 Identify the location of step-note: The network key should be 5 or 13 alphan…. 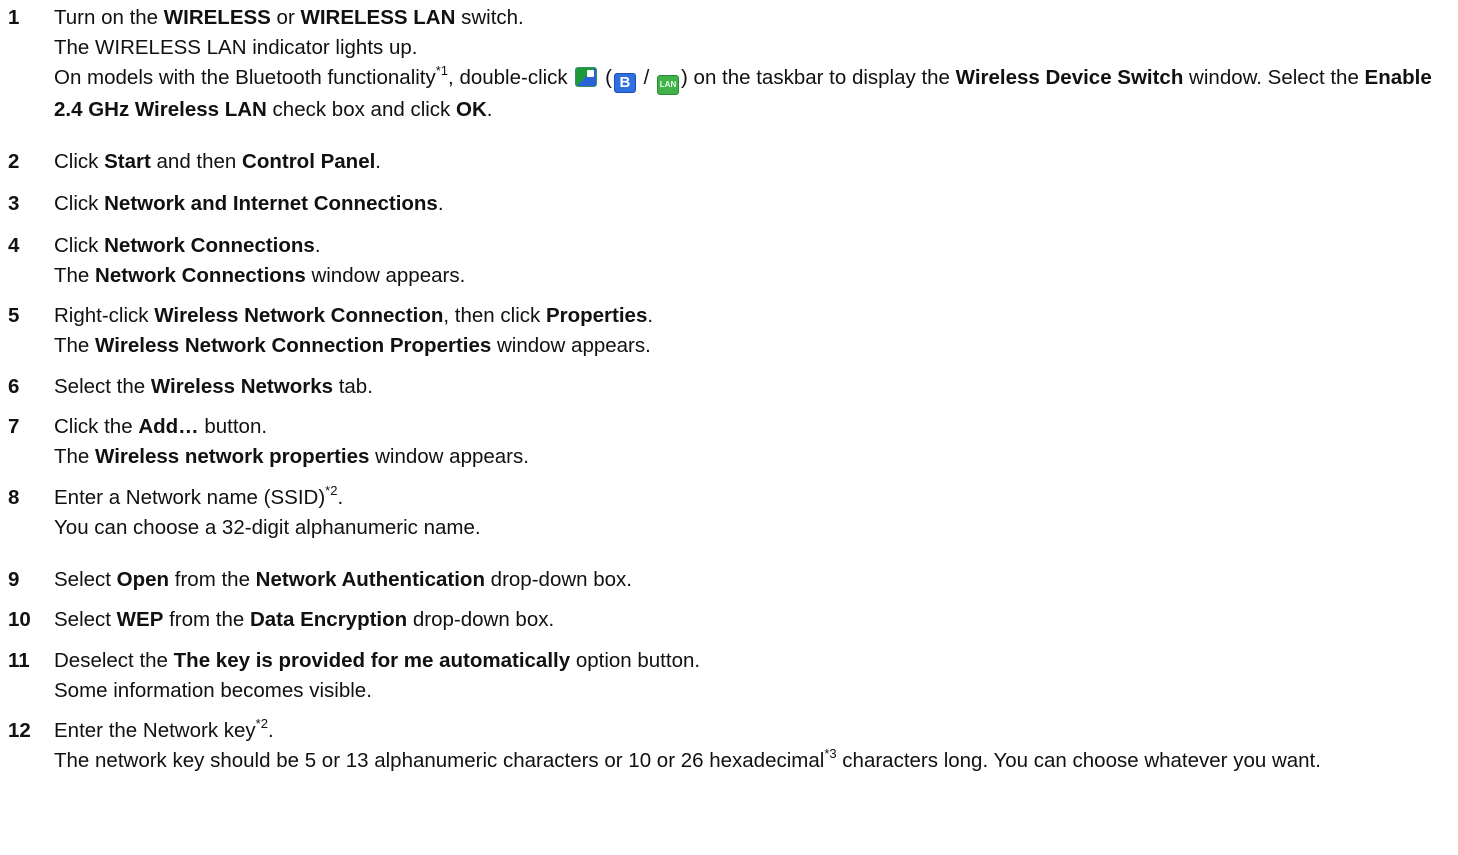
(751, 761).